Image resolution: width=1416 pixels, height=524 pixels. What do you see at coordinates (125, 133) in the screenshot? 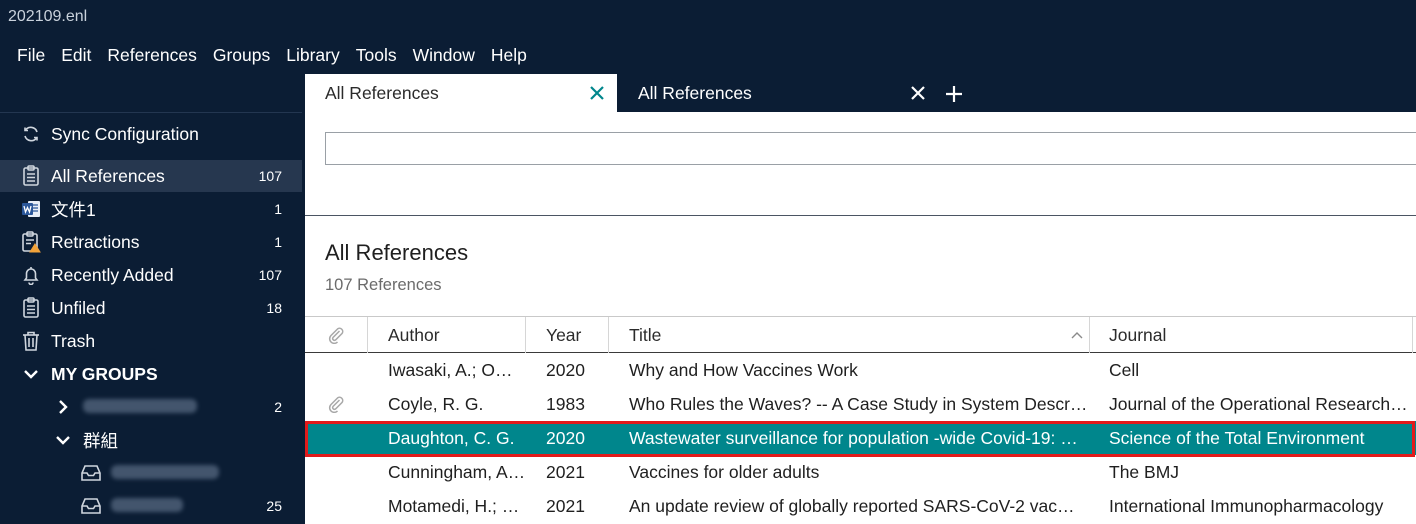
I see `sidebar-item-label: Sync Configuration` at bounding box center [125, 133].